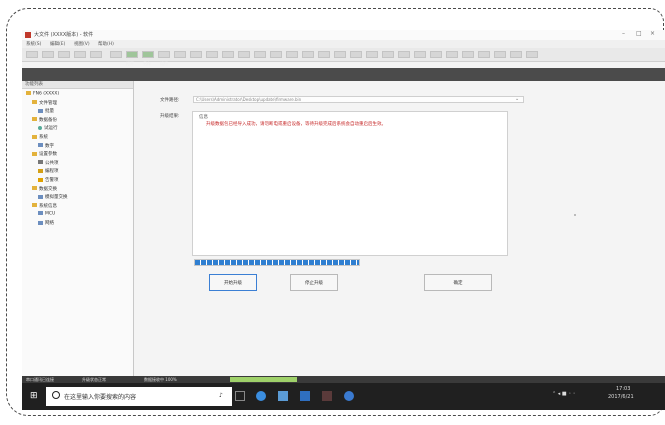 This screenshot has width=665, height=425. I want to click on tree-item: FN6 (XXXX), so click(42, 94).